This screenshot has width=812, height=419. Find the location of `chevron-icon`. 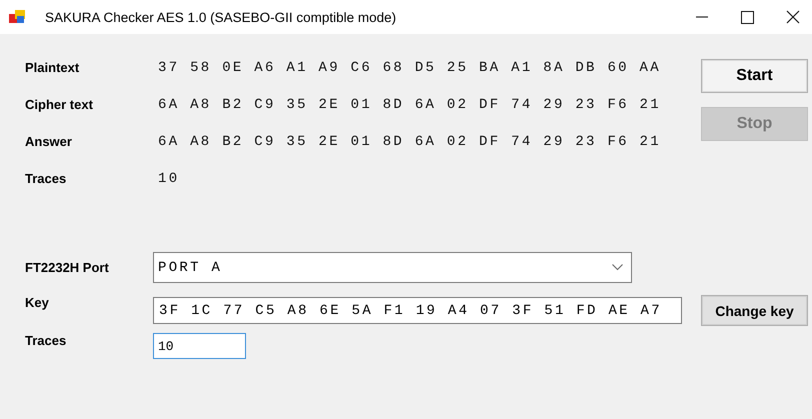

chevron-icon is located at coordinates (617, 267).